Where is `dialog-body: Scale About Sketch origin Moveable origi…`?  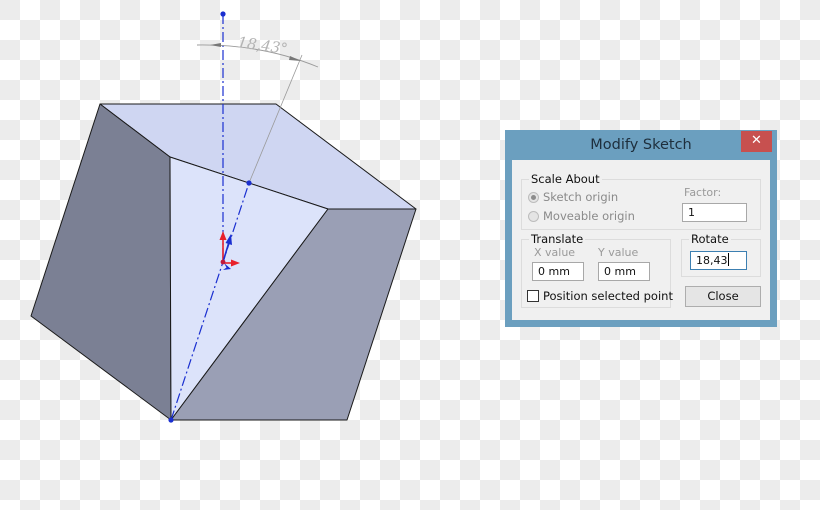 dialog-body: Scale About Sketch origin Moveable origi… is located at coordinates (641, 240).